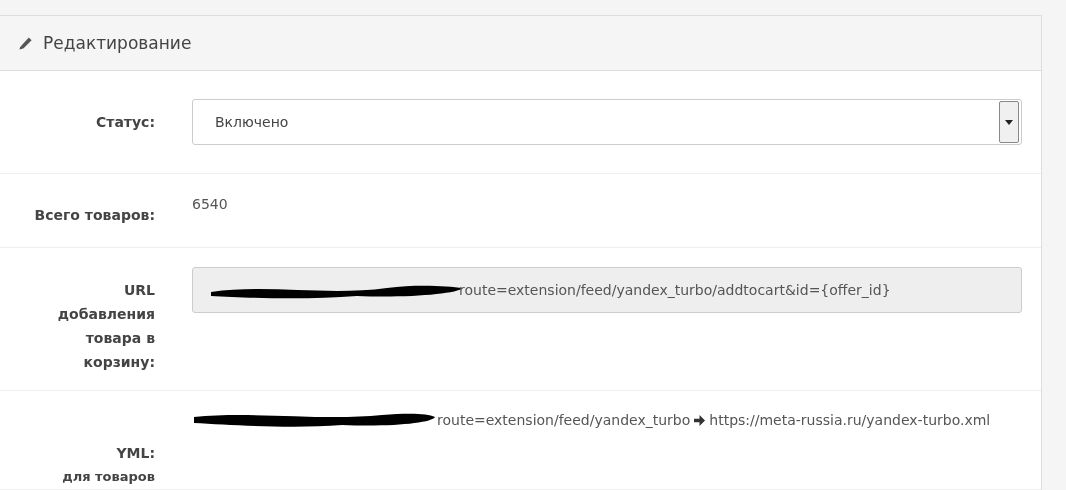  Describe the element at coordinates (1009, 122) in the screenshot. I see `caret-icon` at that location.